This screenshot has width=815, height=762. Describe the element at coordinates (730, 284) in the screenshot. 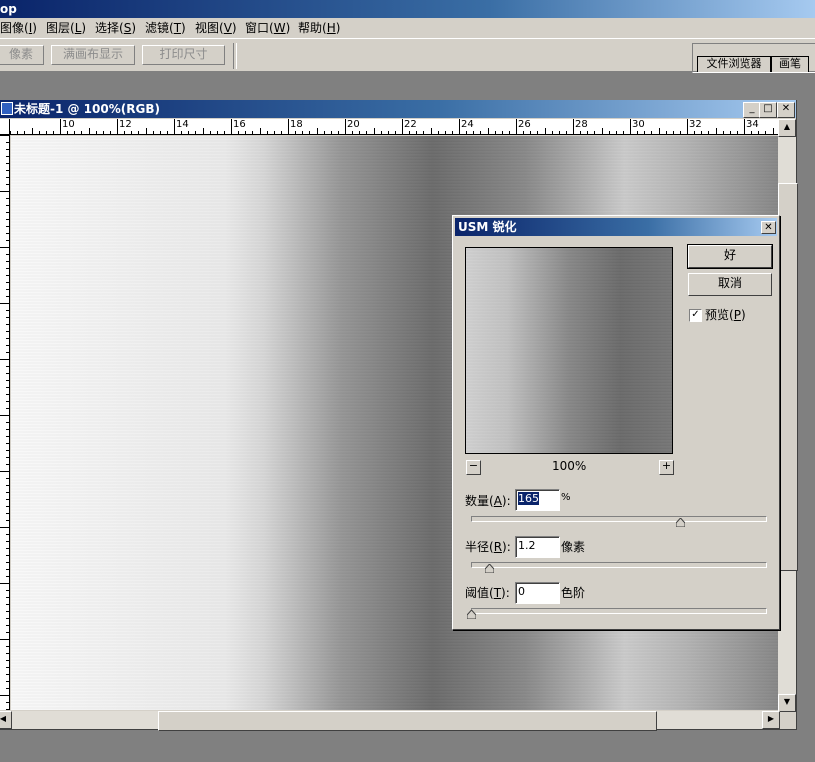

I see `cancel-button: 取消` at that location.